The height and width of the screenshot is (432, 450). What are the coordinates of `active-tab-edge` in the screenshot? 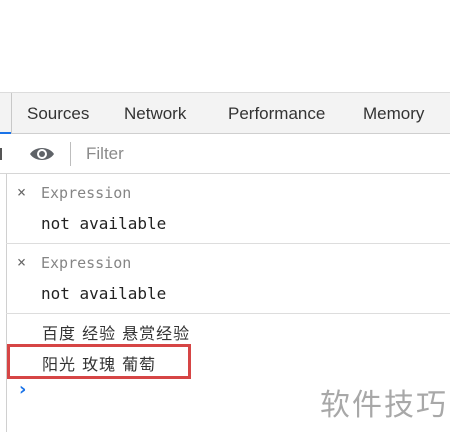 It's located at (6, 113).